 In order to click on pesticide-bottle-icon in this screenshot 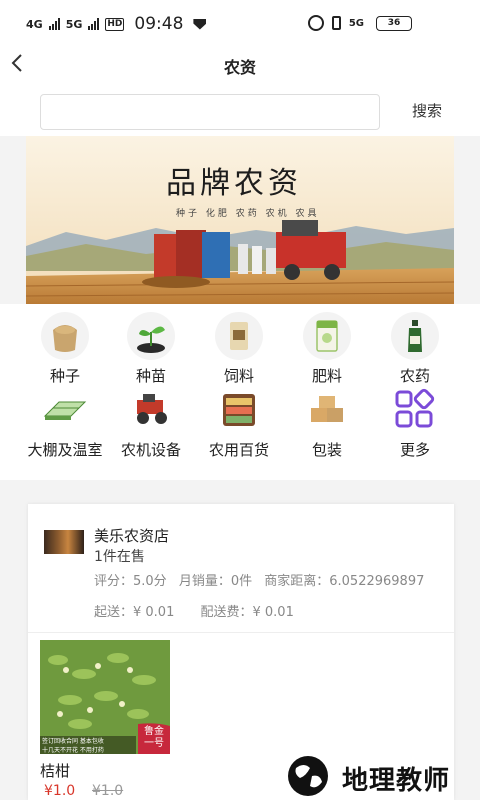, I will do `click(415, 336)`.